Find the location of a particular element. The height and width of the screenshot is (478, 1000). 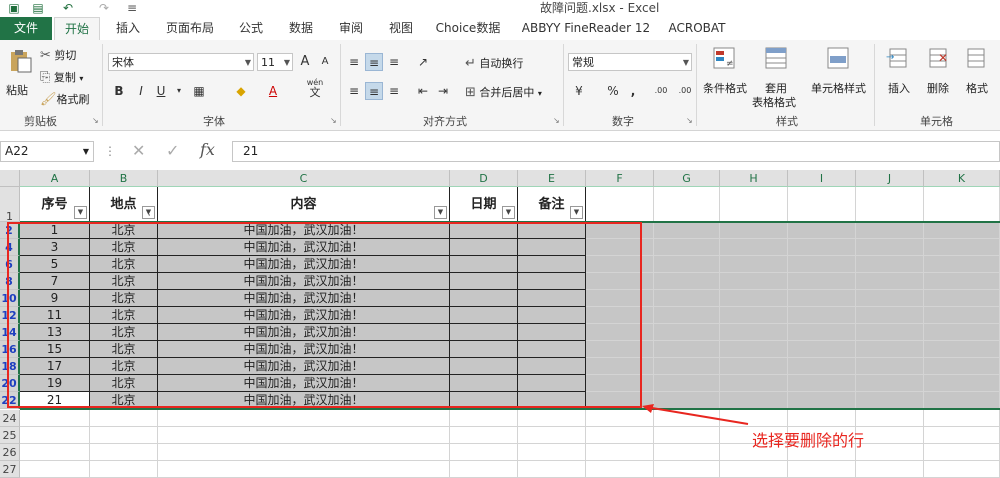

underline-dropdown-icon: ▾ is located at coordinates (179, 91).